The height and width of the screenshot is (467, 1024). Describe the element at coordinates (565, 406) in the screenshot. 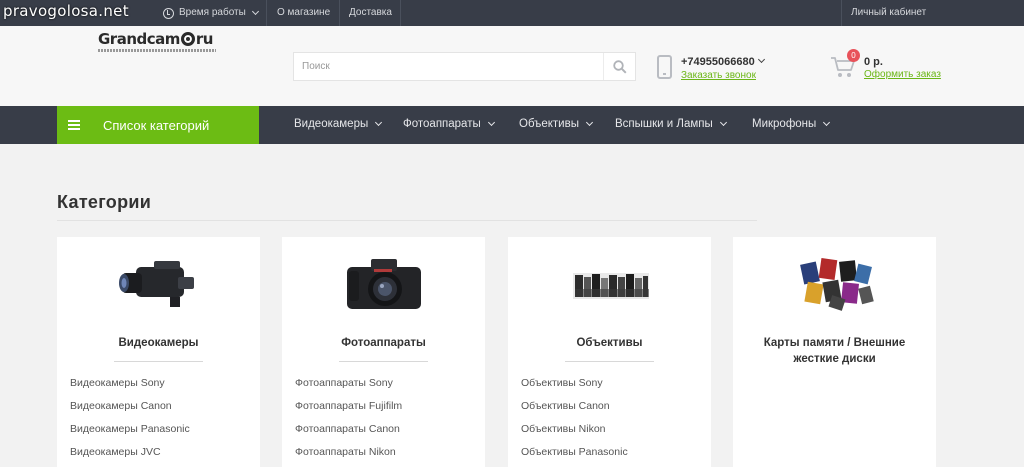

I see `subcategory-link: Объективы Canon` at that location.